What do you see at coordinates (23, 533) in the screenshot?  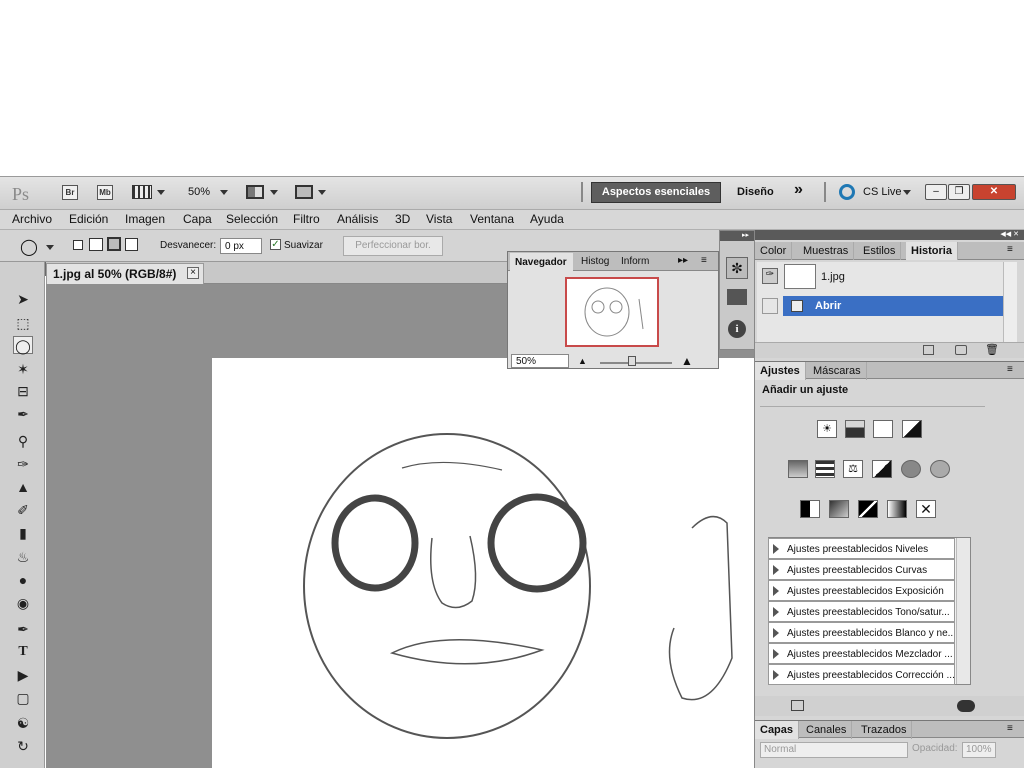 I see `eraser-tool-icon: ▮` at bounding box center [23, 533].